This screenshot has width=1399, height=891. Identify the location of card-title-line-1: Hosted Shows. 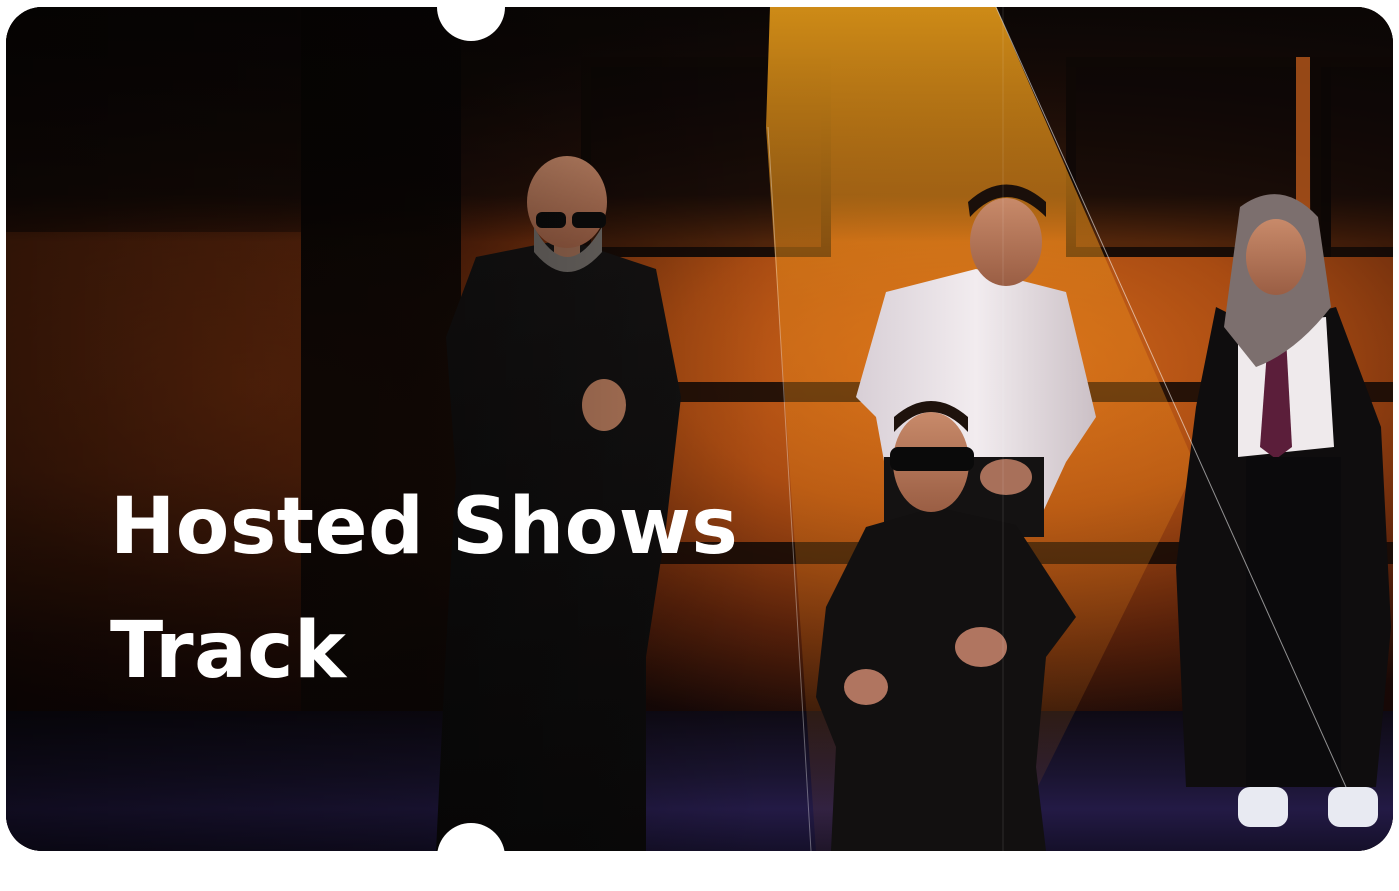
(424, 527).